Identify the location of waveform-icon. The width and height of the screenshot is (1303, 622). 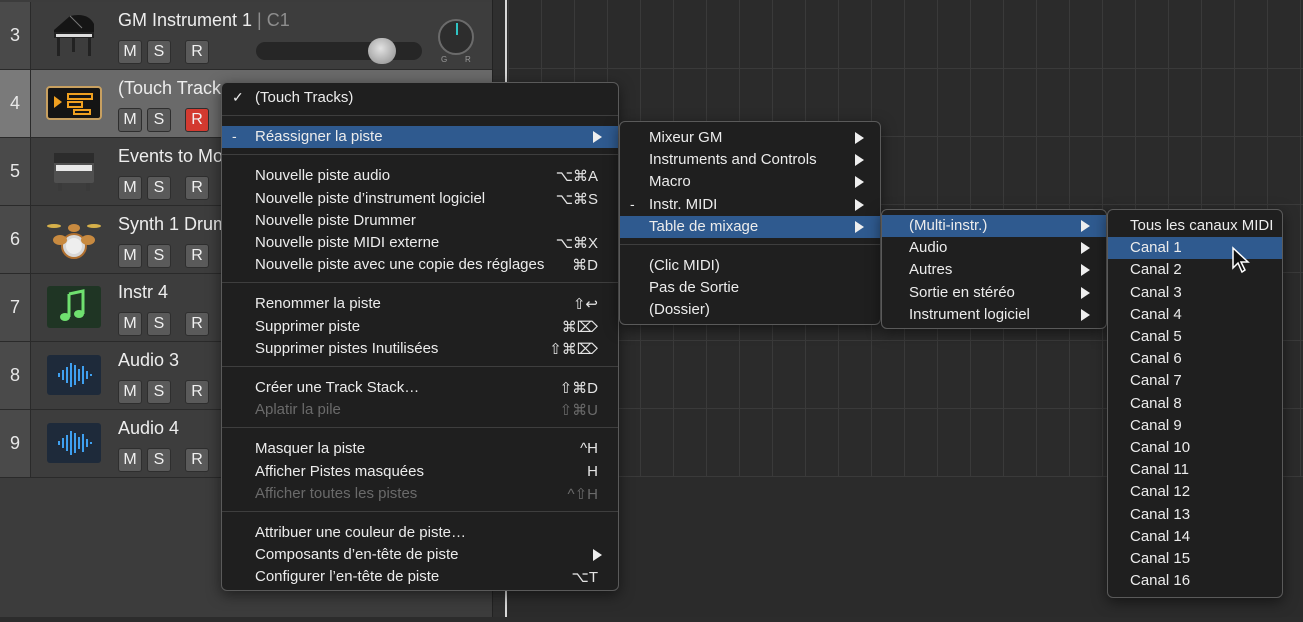
(74, 443).